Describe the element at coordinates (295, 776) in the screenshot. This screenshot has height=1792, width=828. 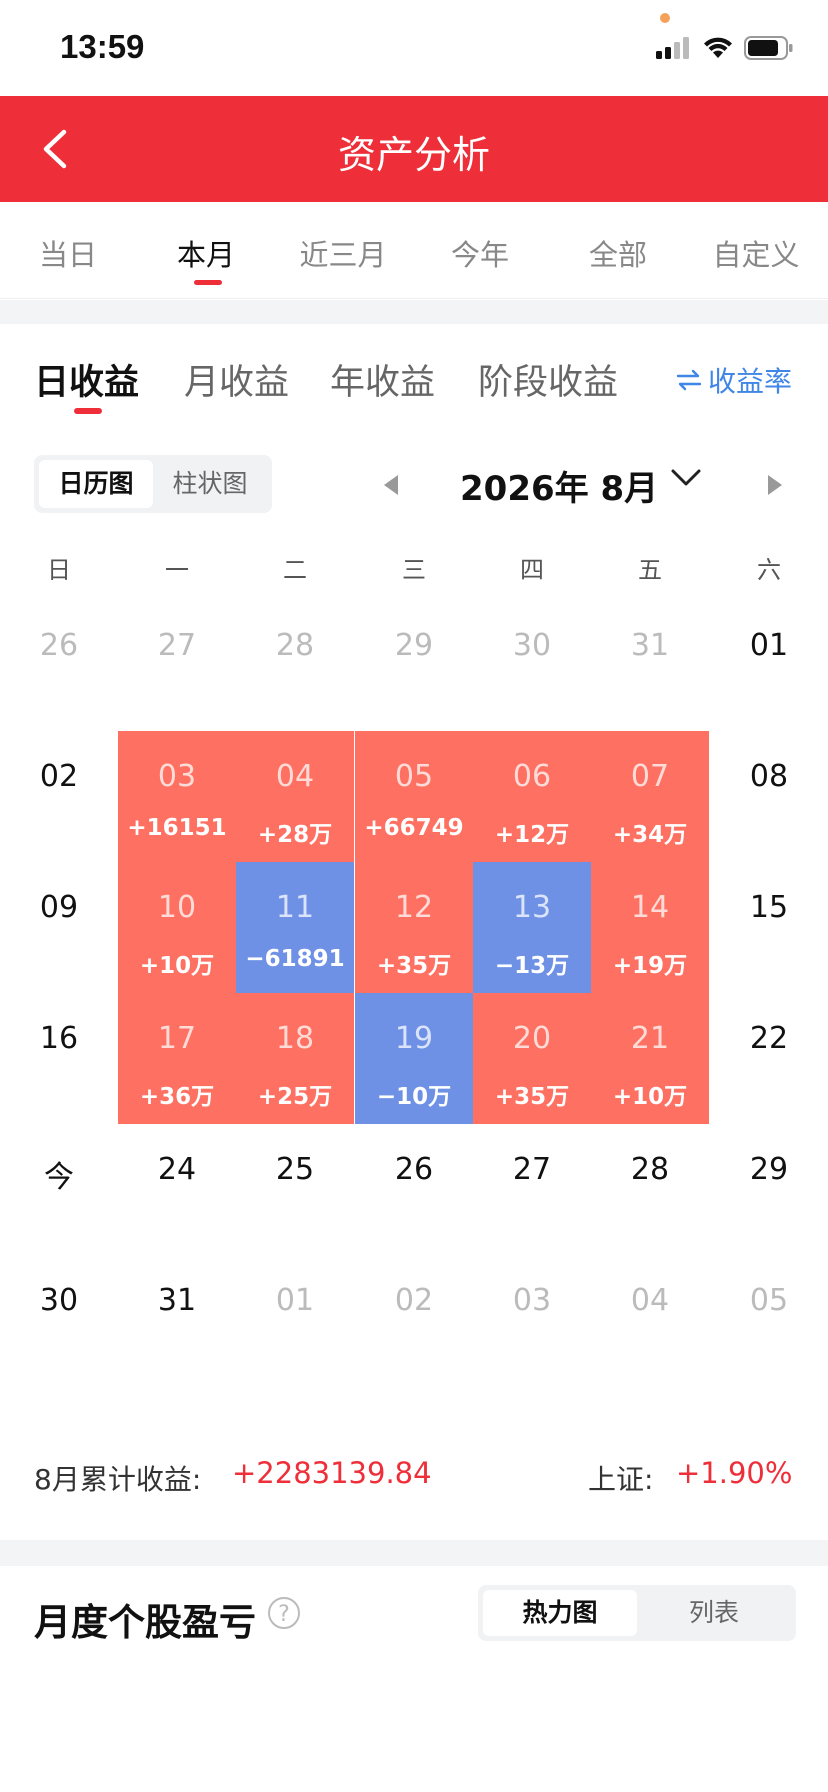
I see `day-number: 04` at that location.